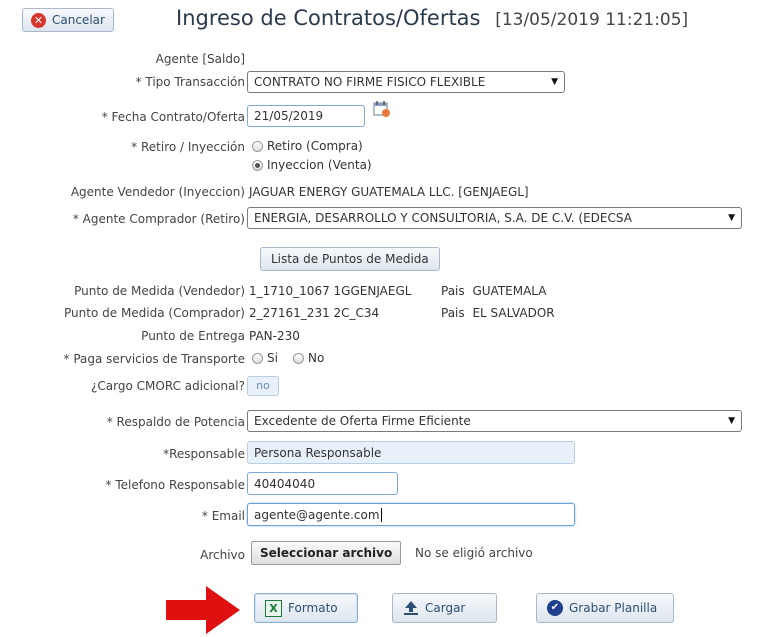 The width and height of the screenshot is (775, 637). I want to click on agente-vendedor-value: JAGUAR ENERGY GUATEMALA LLC. [GENJAEGL], so click(389, 192).